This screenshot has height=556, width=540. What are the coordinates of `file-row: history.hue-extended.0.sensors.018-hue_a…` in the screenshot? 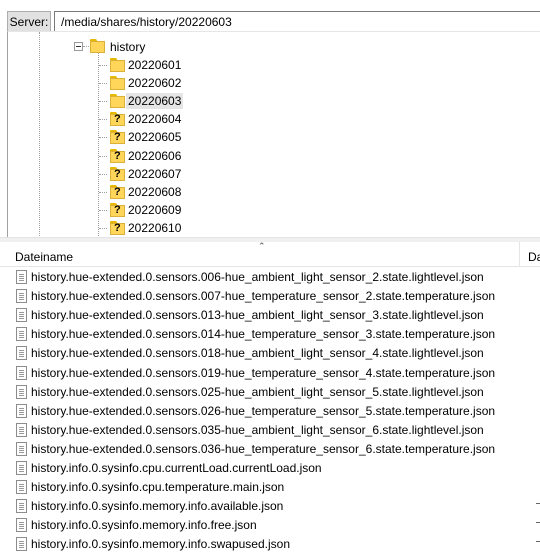 It's located at (270, 353).